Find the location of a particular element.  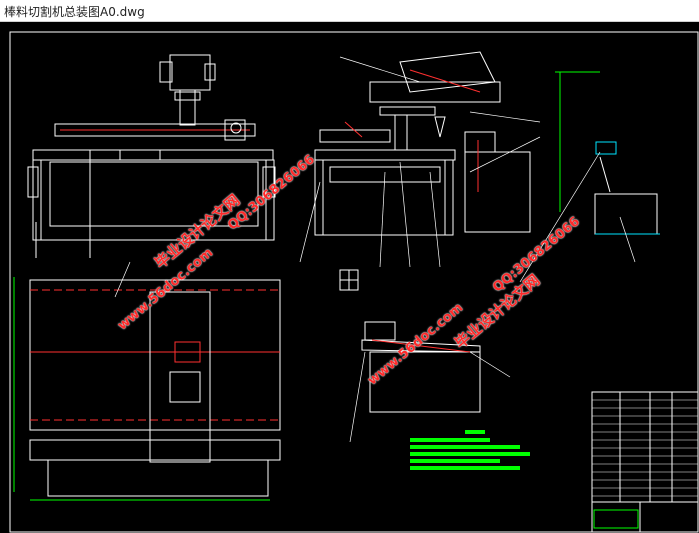

title-block is located at coordinates (645, 462).